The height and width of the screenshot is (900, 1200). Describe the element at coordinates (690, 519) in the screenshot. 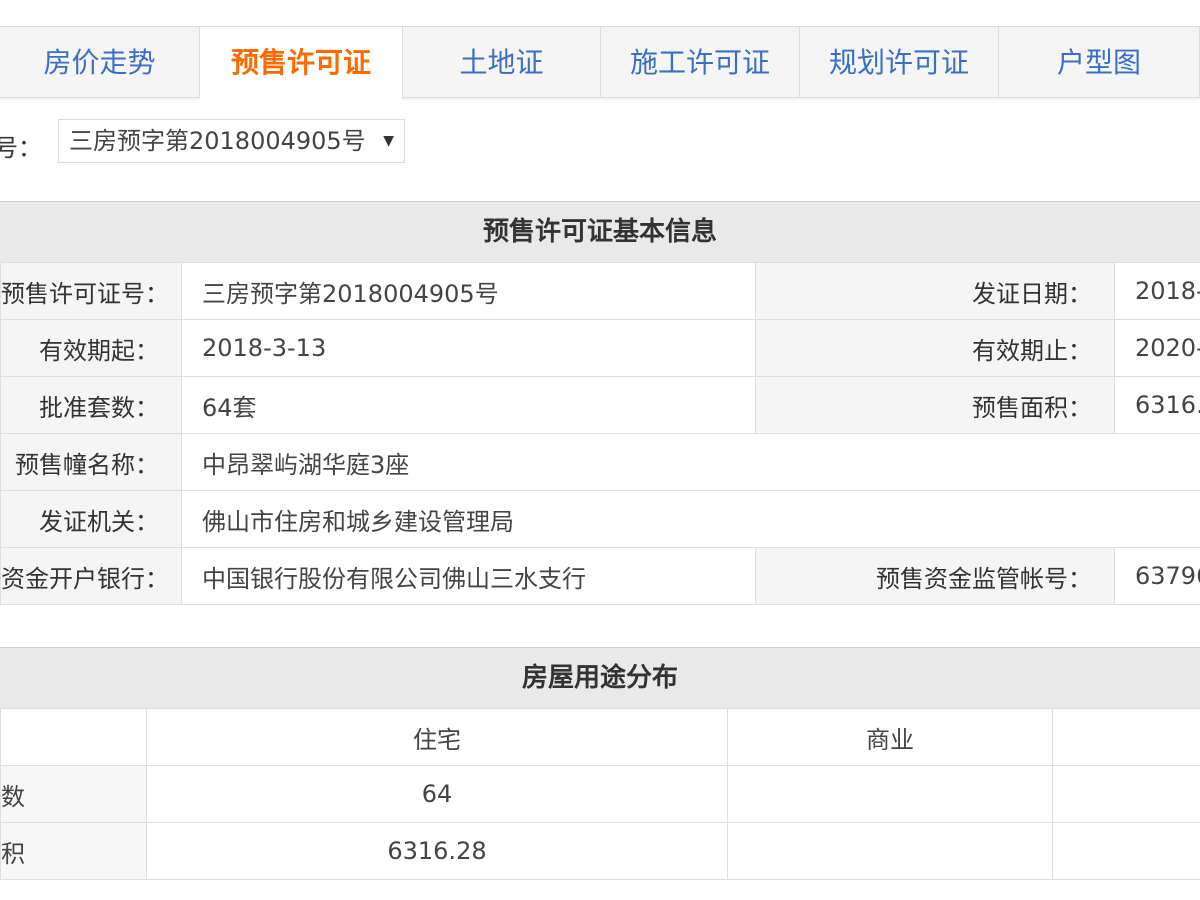

I see `issuing-authority-value: 佛山市住房和城乡建设管理局` at that location.